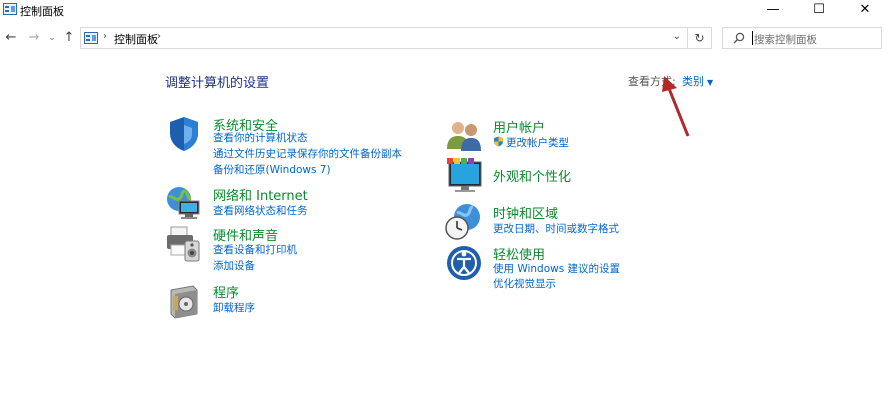 The image size is (889, 400). Describe the element at coordinates (556, 268) in the screenshot. I see `link-recommended-settings: 使用 Windows 建议的设置` at that location.